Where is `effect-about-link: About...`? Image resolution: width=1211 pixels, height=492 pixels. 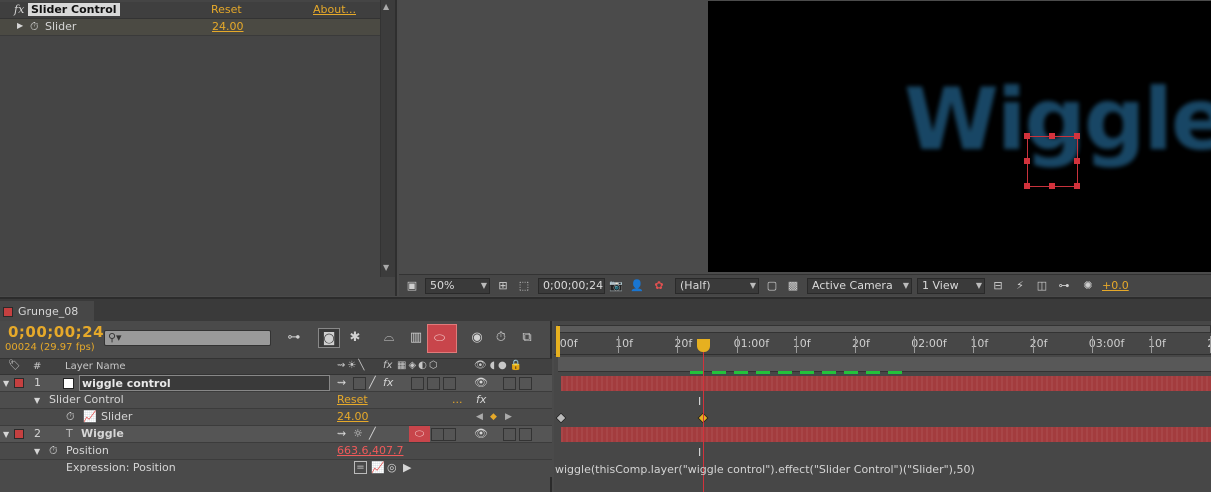
effect-about-link: About... is located at coordinates (334, 9).